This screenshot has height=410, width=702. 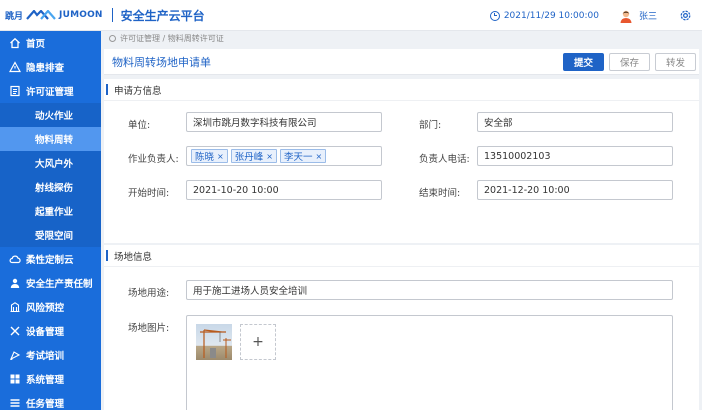 I want to click on section-header: 申请方信息, so click(x=401, y=90).